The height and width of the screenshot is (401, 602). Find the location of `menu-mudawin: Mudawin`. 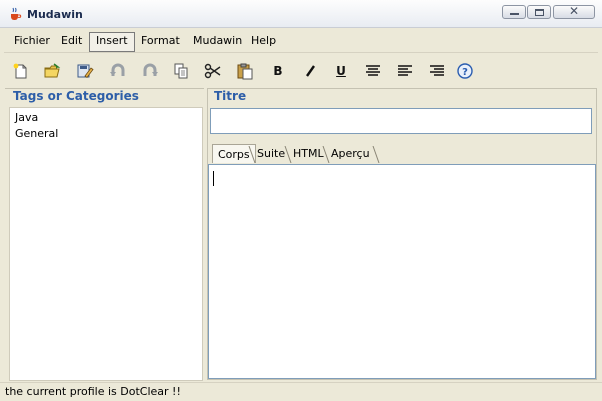

menu-mudawin: Mudawin is located at coordinates (217, 42).